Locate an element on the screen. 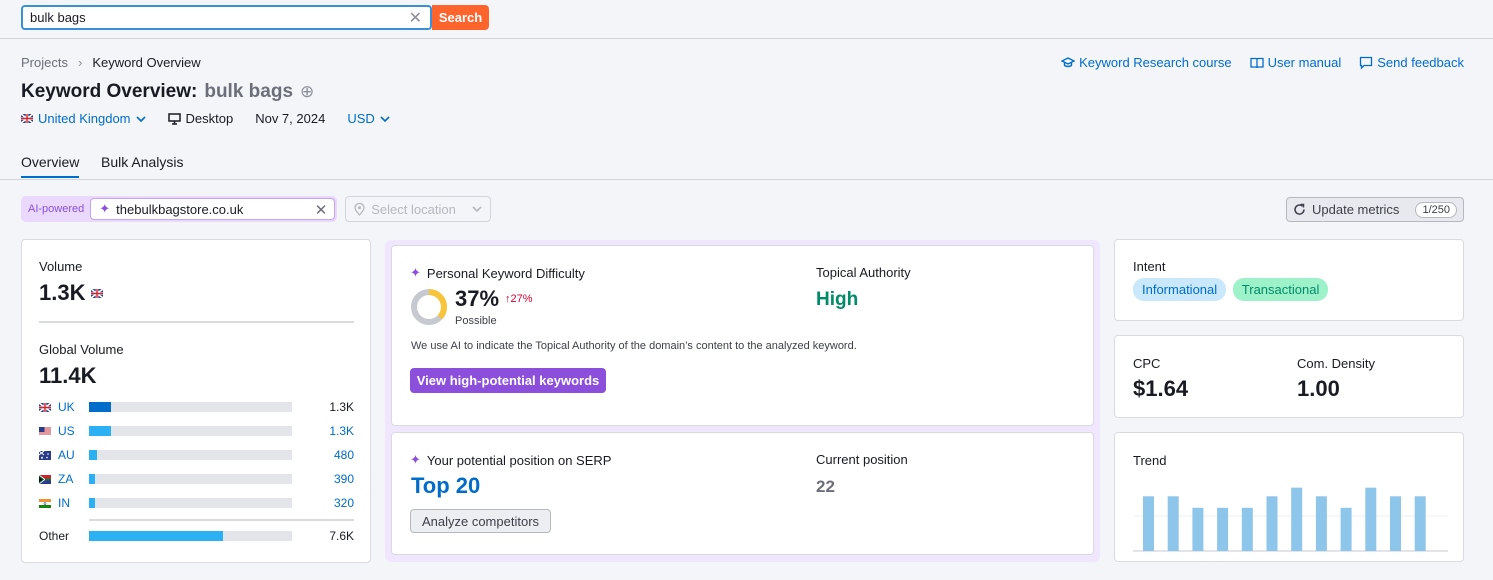  search-box: ✕ is located at coordinates (226, 17).